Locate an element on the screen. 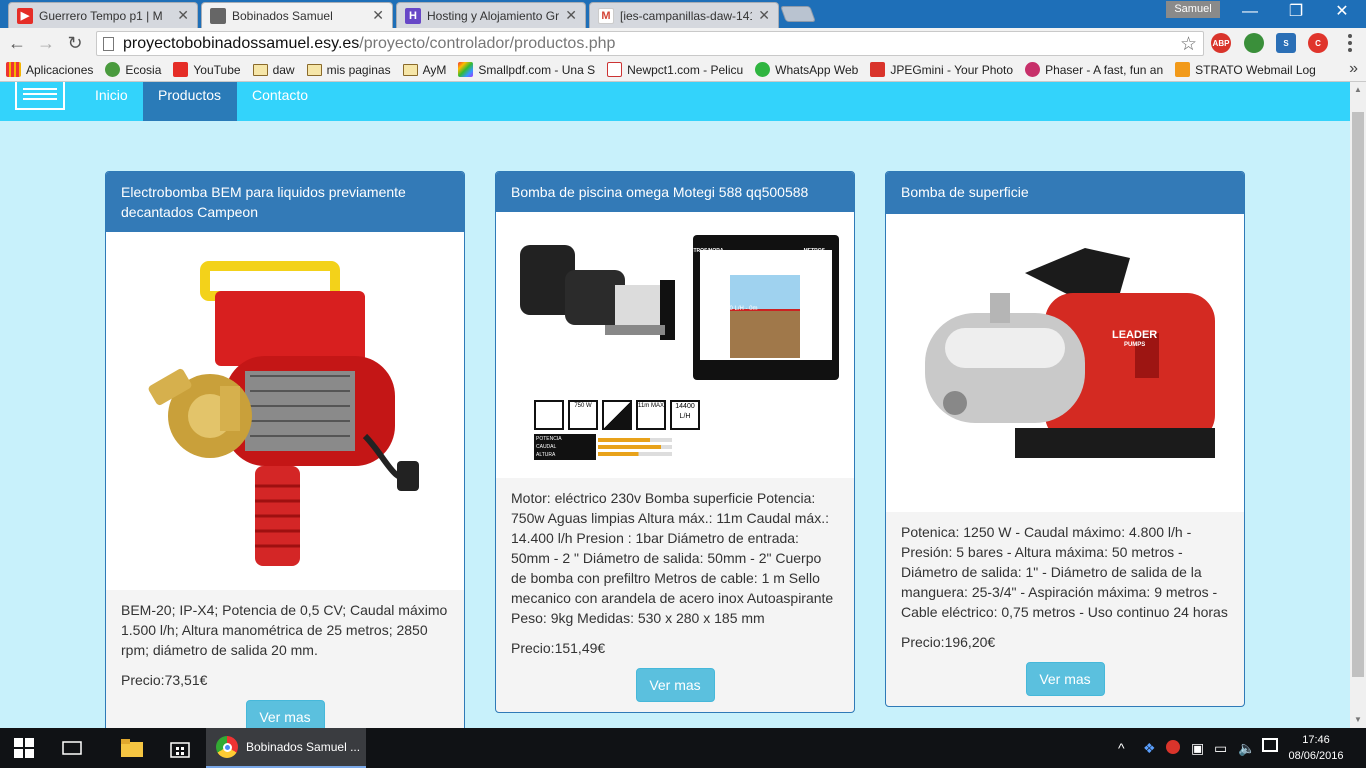 This screenshot has width=1366, height=768. bookmark-youtube: YouTube is located at coordinates (207, 69).